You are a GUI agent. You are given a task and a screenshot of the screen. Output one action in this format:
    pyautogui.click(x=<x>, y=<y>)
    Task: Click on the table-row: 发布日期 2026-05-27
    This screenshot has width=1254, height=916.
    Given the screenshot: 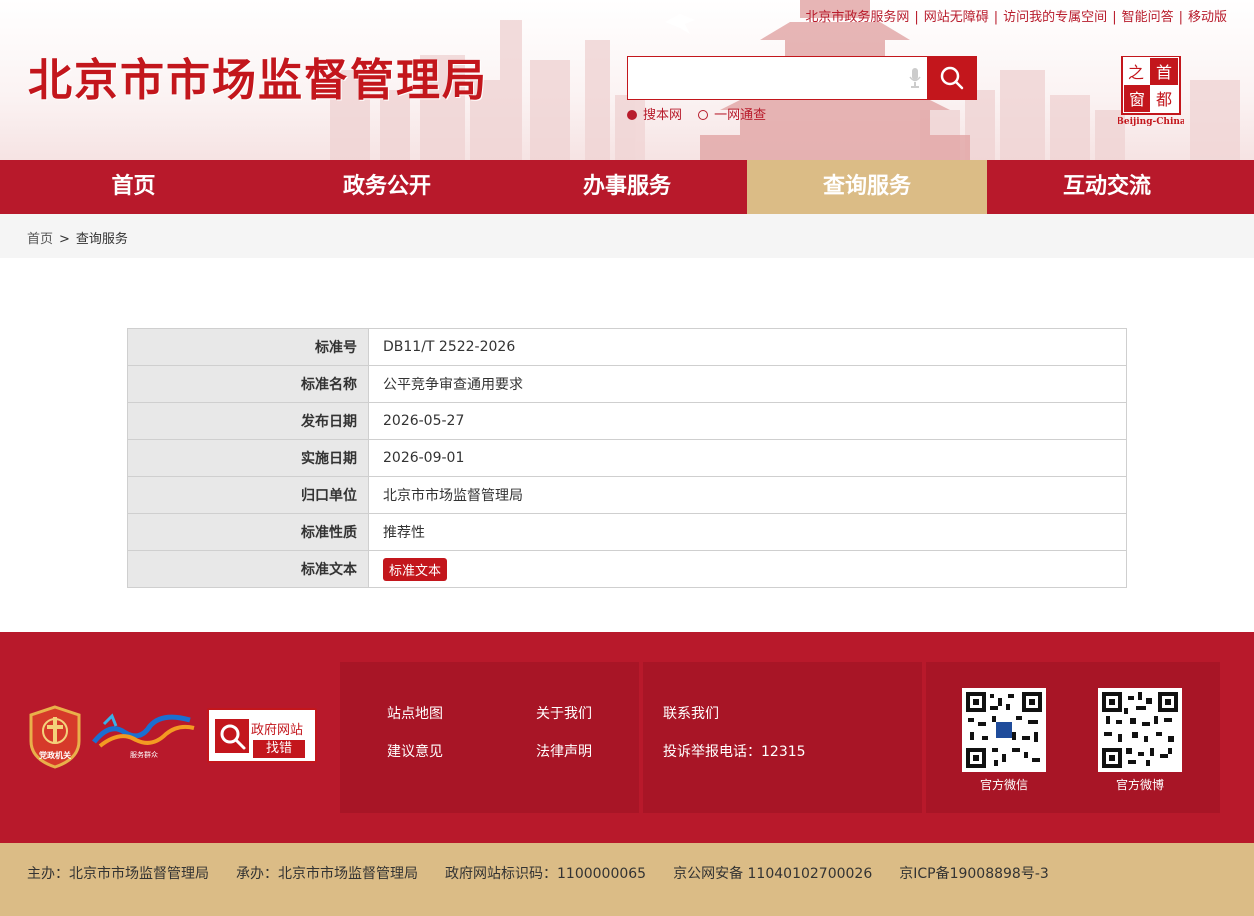 What is the action you would take?
    pyautogui.click(x=627, y=421)
    